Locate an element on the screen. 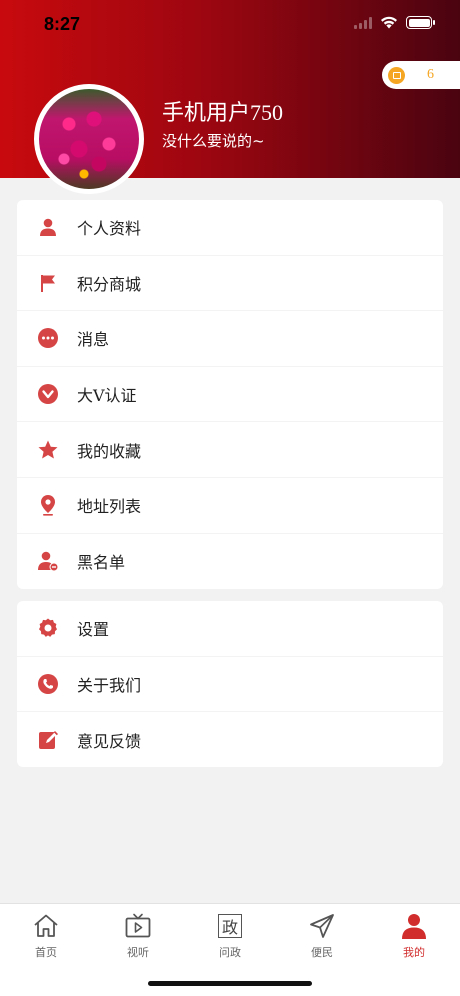 The width and height of the screenshot is (460, 996). menu-item-points-mall: 积分商城 is located at coordinates (230, 284).